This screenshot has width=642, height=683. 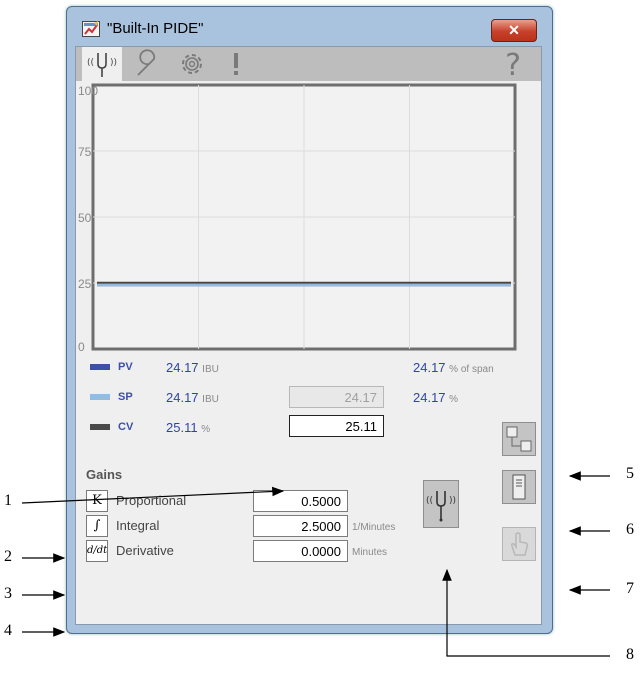 I want to click on sp-row: SP 24.17 IBU 24.17 24.17 %, so click(x=308, y=397).